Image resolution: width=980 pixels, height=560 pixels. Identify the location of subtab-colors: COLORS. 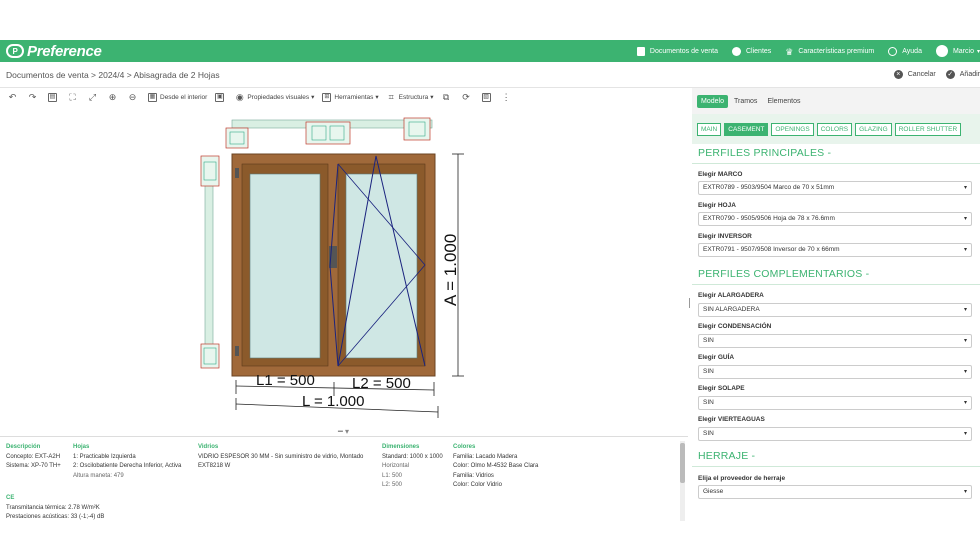
(834, 129).